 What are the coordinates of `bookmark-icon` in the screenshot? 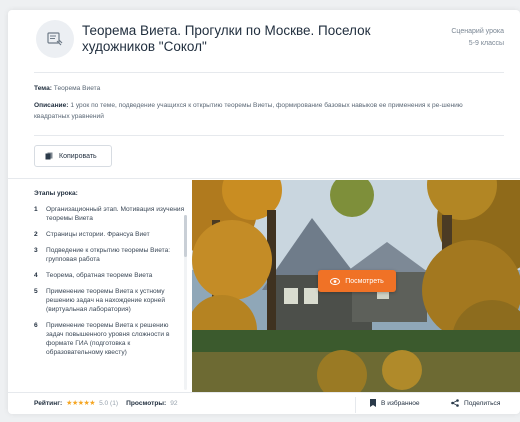 It's located at (373, 403).